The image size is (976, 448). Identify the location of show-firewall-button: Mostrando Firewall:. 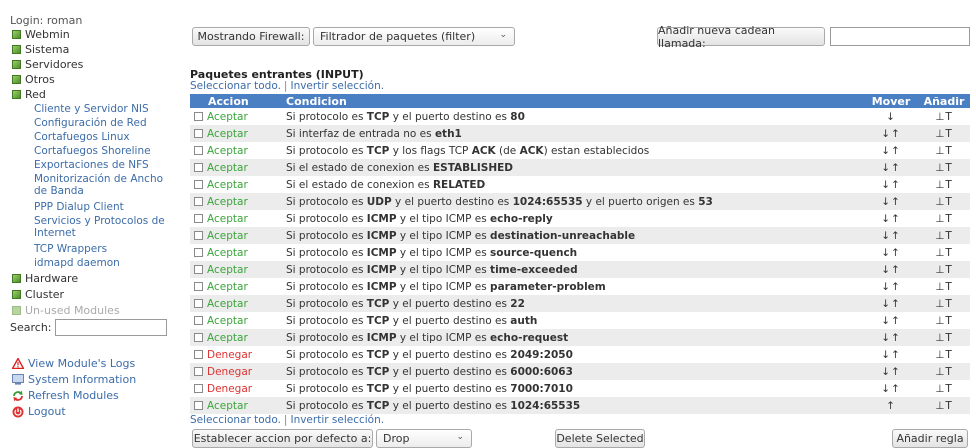
(251, 36).